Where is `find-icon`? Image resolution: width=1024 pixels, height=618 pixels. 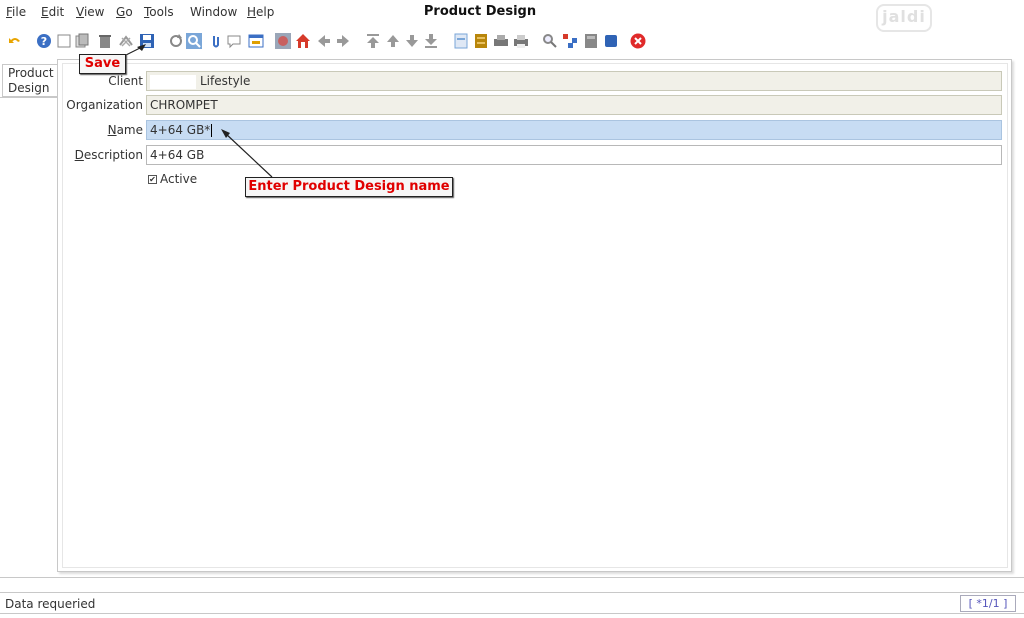
find-icon is located at coordinates (194, 41).